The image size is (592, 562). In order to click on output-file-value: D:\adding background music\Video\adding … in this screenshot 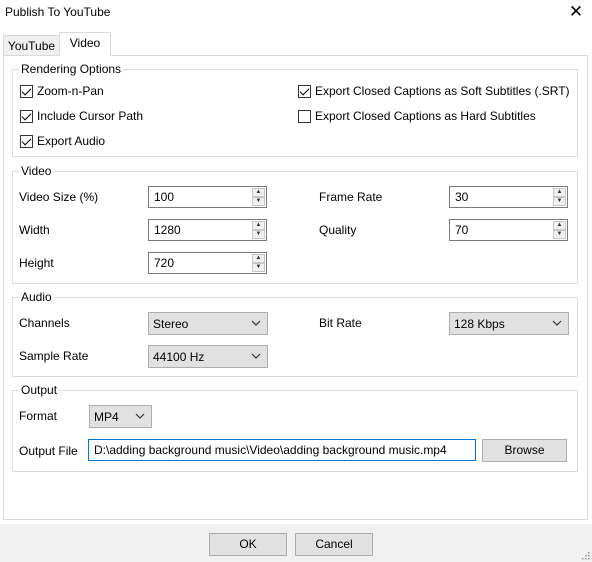, I will do `click(270, 450)`.